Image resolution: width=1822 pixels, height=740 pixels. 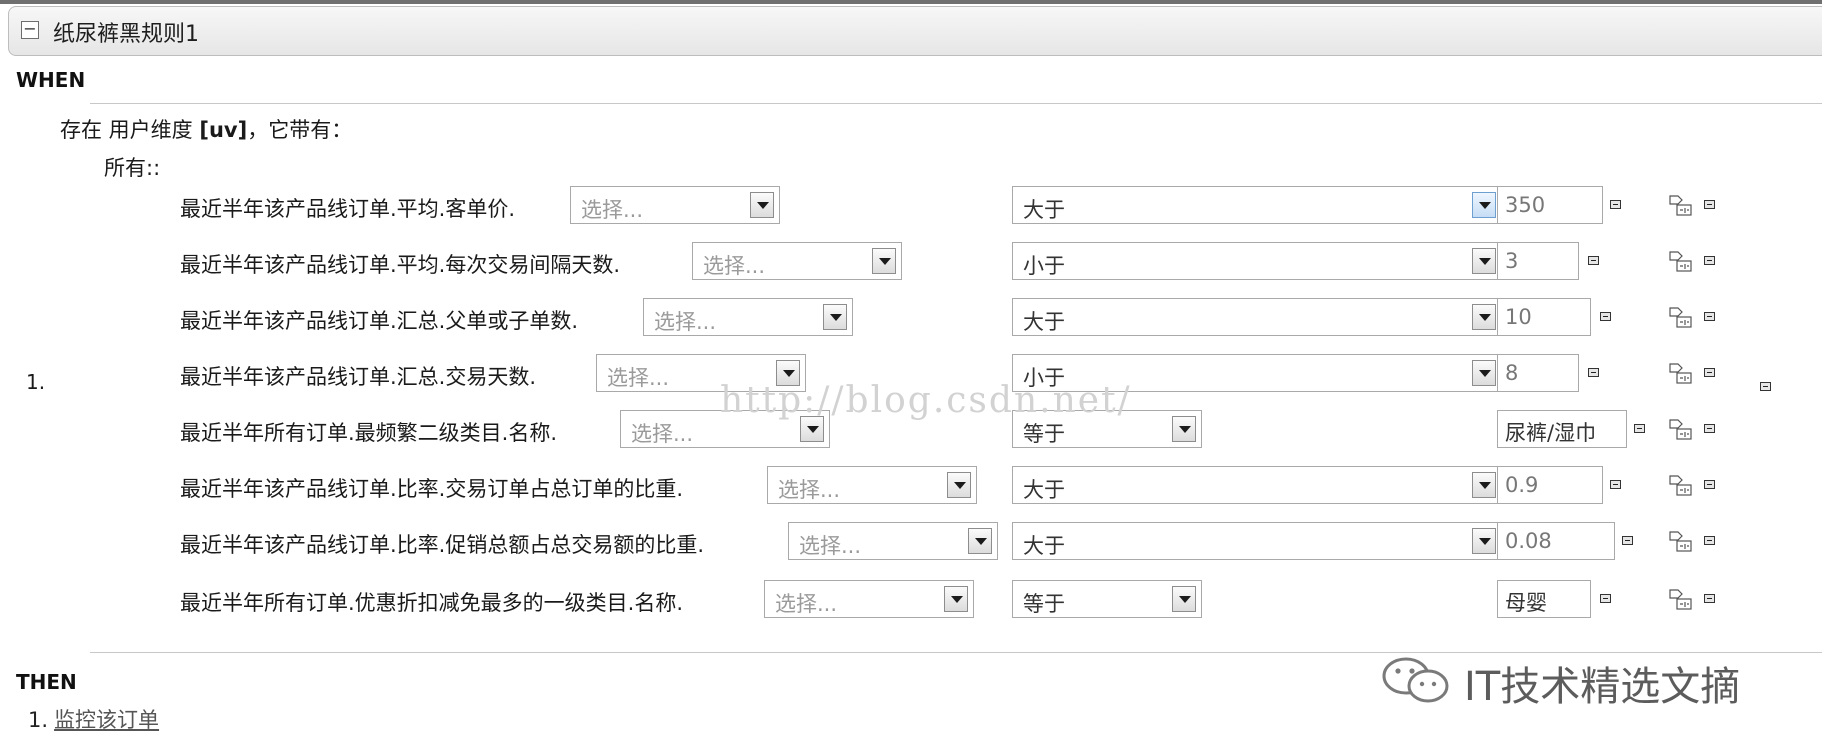 I want to click on condition-row: 最近半年所有订单.优惠折扣减免最多的一级类目.名称. 选择... 等于 母婴, so click(x=911, y=600).